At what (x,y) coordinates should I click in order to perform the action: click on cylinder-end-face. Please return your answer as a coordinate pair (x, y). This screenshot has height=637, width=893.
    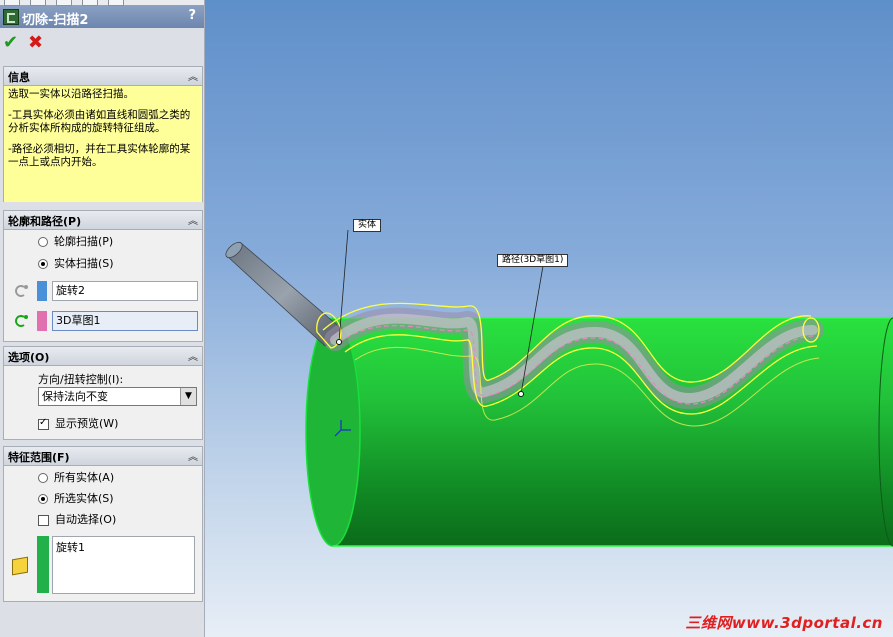
    Looking at the image, I should click on (333, 432).